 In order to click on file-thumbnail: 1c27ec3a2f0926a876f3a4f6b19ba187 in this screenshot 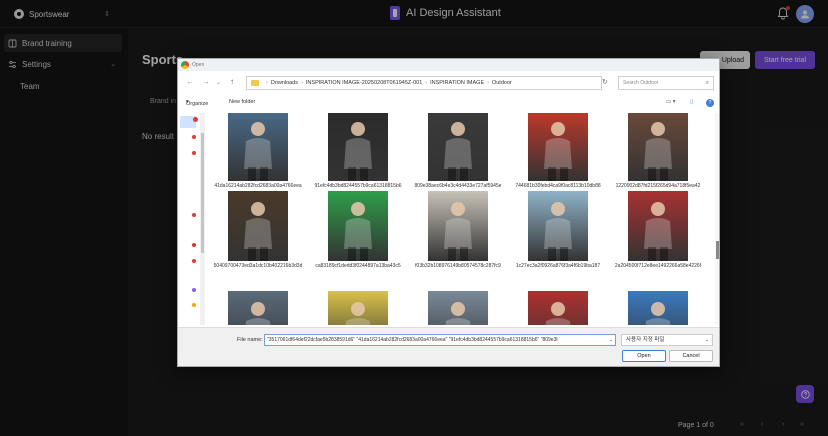, I will do `click(558, 236)`.